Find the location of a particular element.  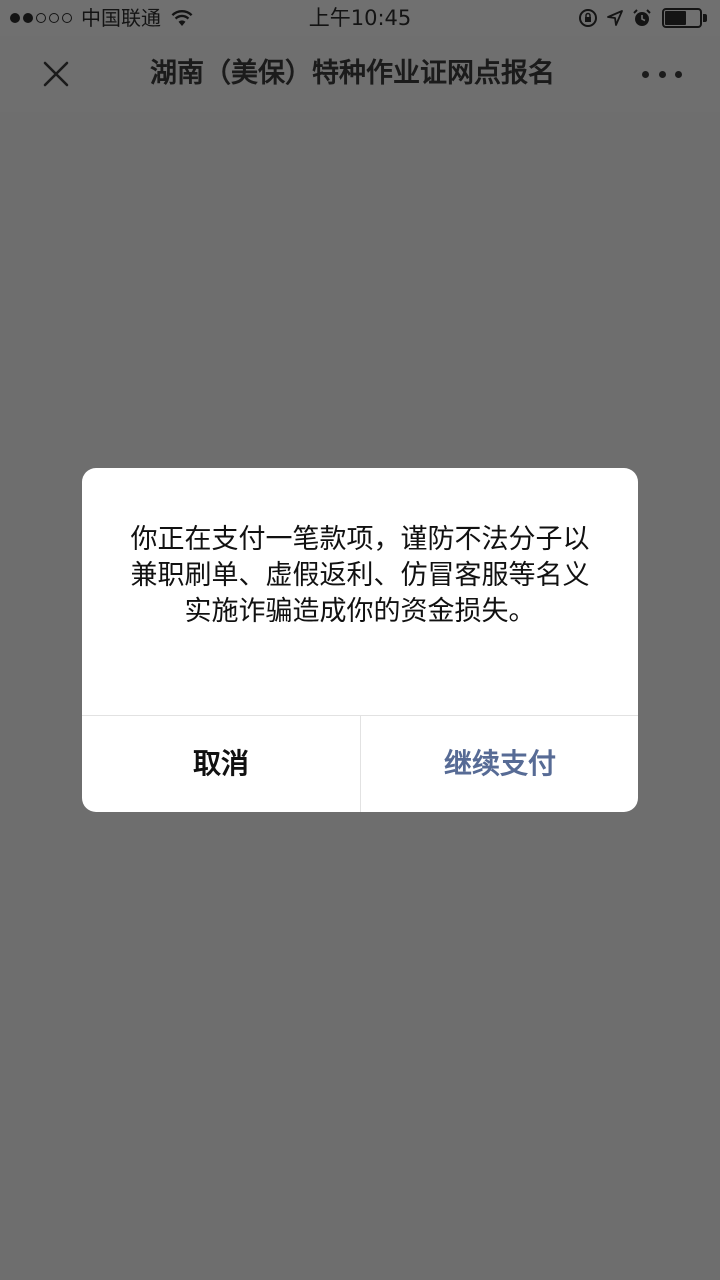

status-bar: 中国联通 上午10:45 is located at coordinates (360, 18).